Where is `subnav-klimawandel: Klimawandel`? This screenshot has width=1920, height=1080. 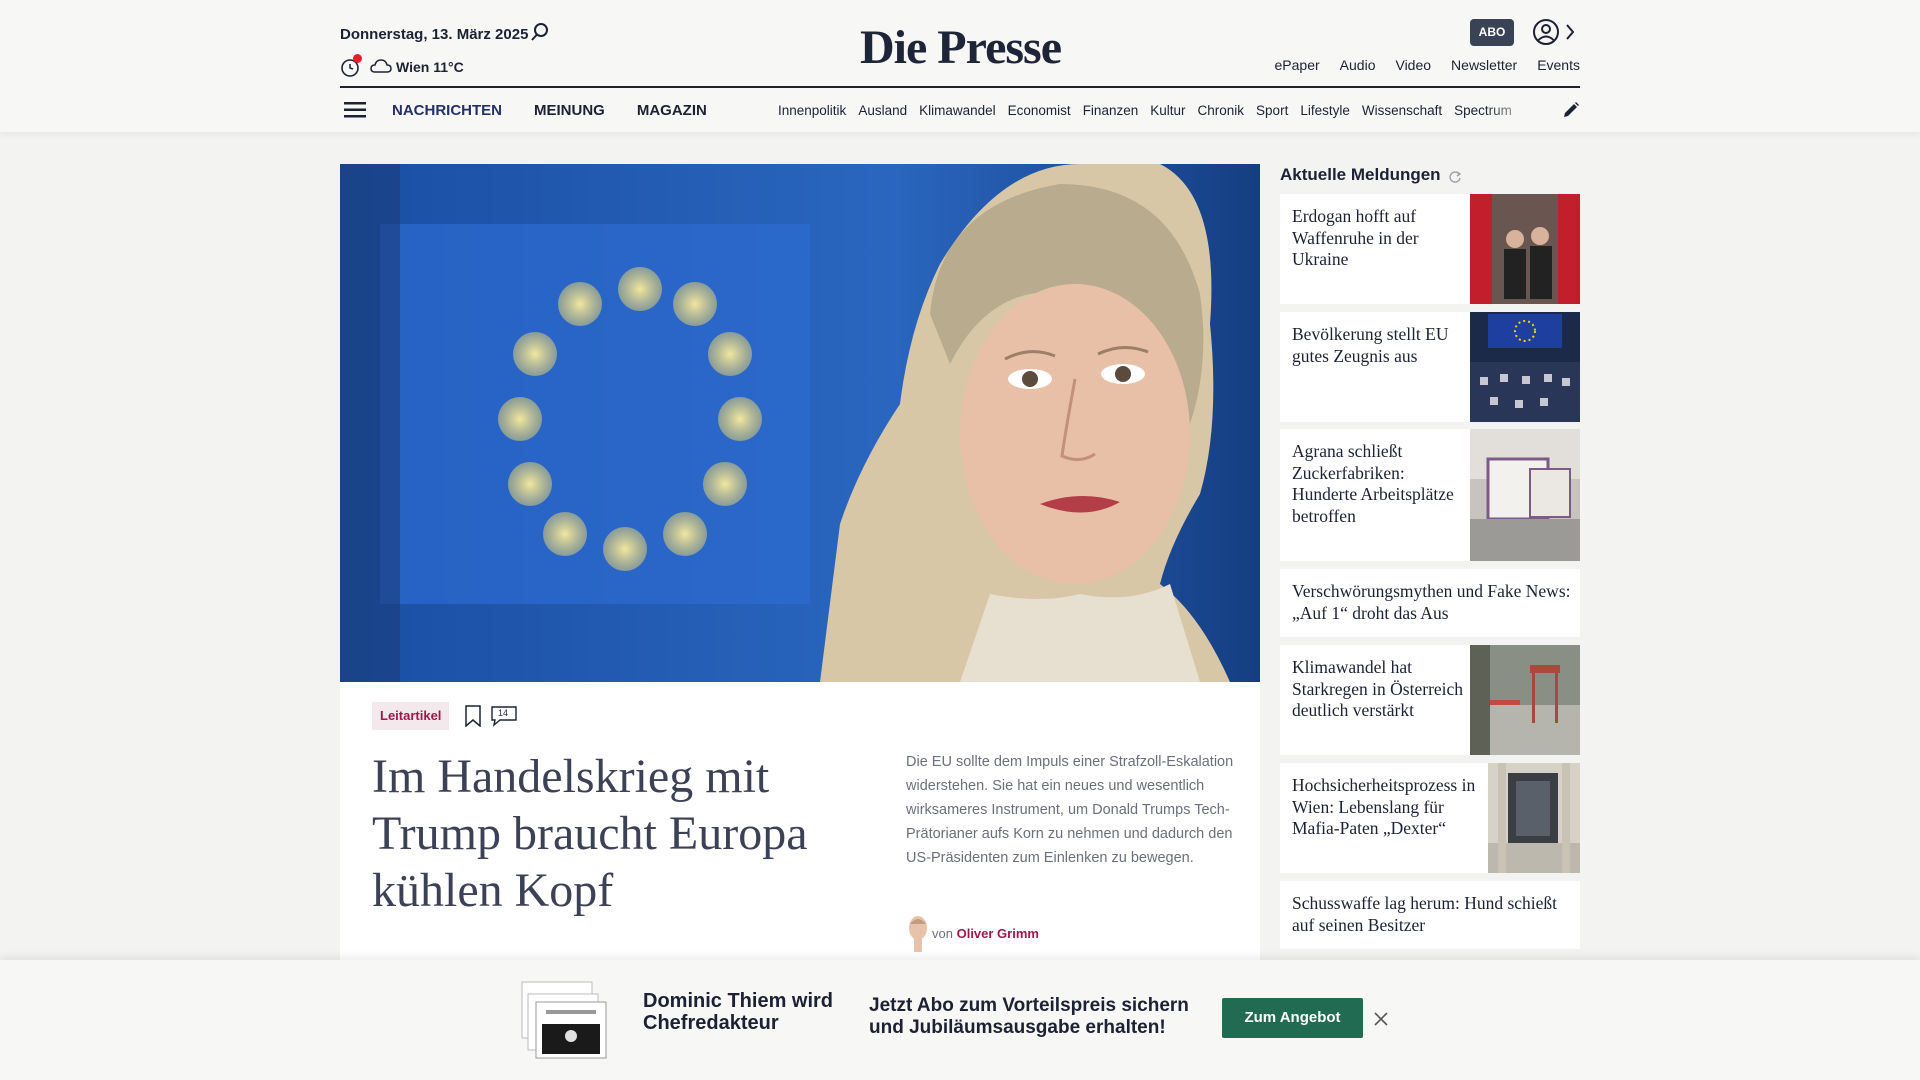 subnav-klimawandel: Klimawandel is located at coordinates (957, 110).